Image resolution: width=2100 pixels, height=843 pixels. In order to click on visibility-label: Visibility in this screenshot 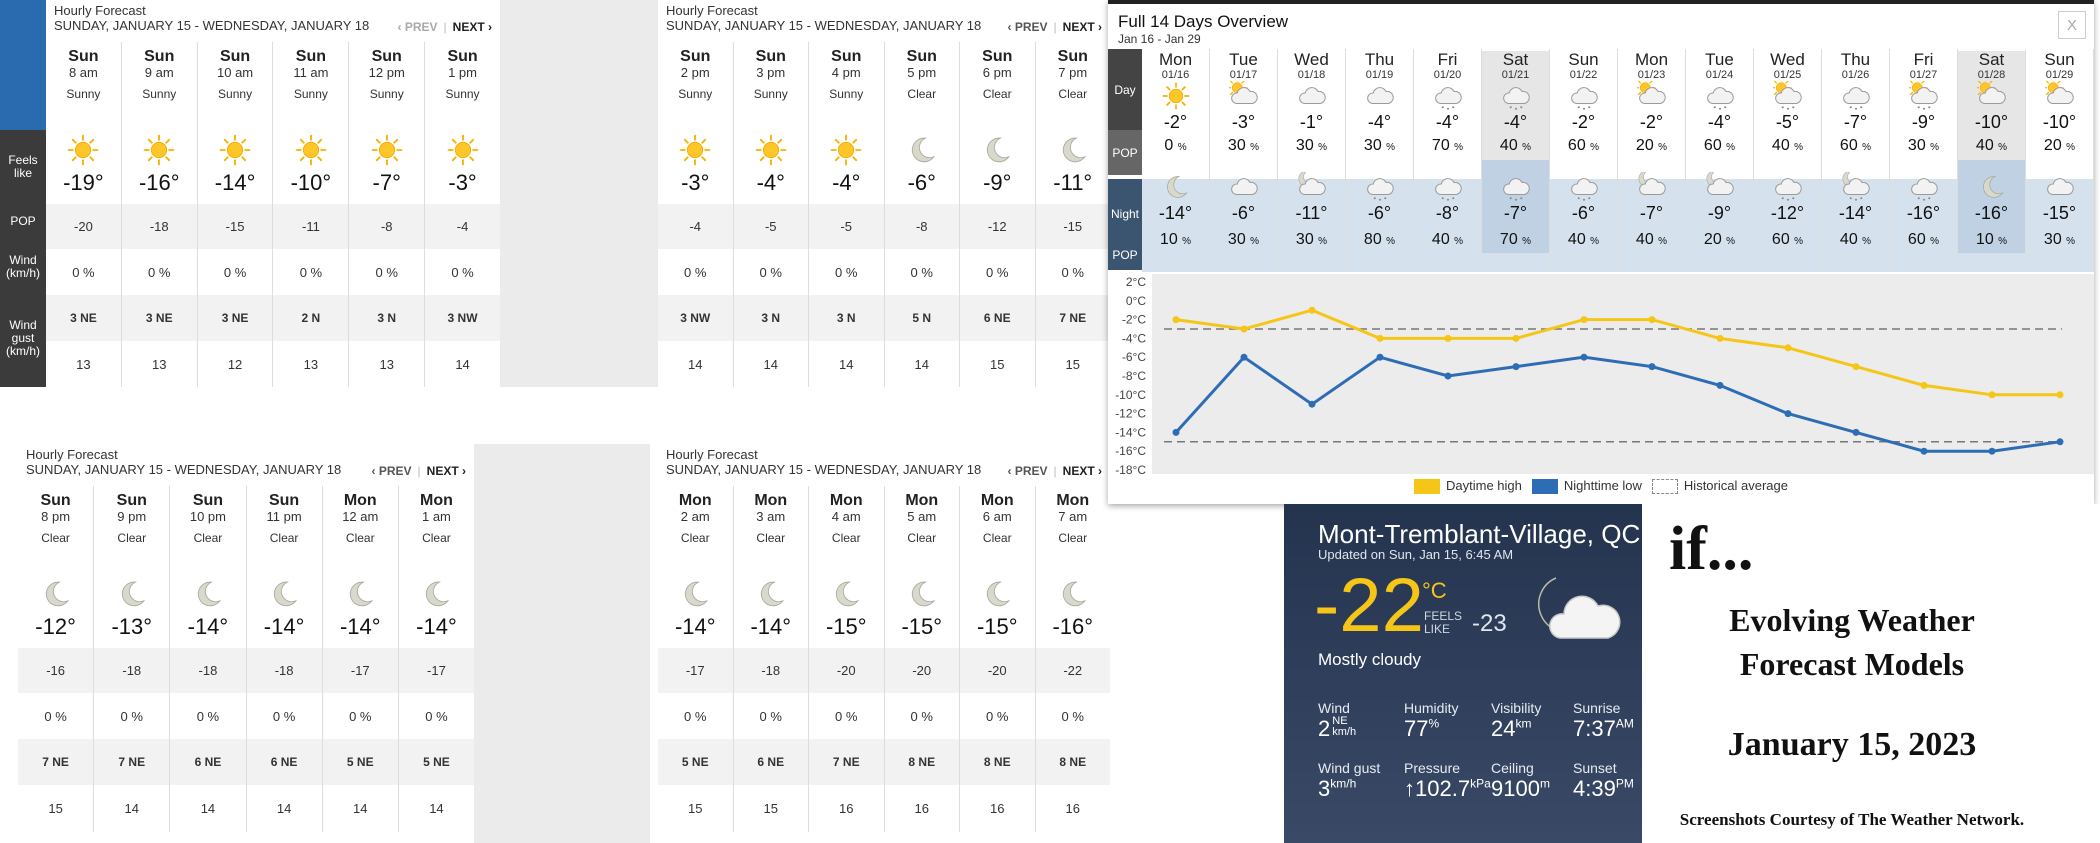, I will do `click(1516, 708)`.